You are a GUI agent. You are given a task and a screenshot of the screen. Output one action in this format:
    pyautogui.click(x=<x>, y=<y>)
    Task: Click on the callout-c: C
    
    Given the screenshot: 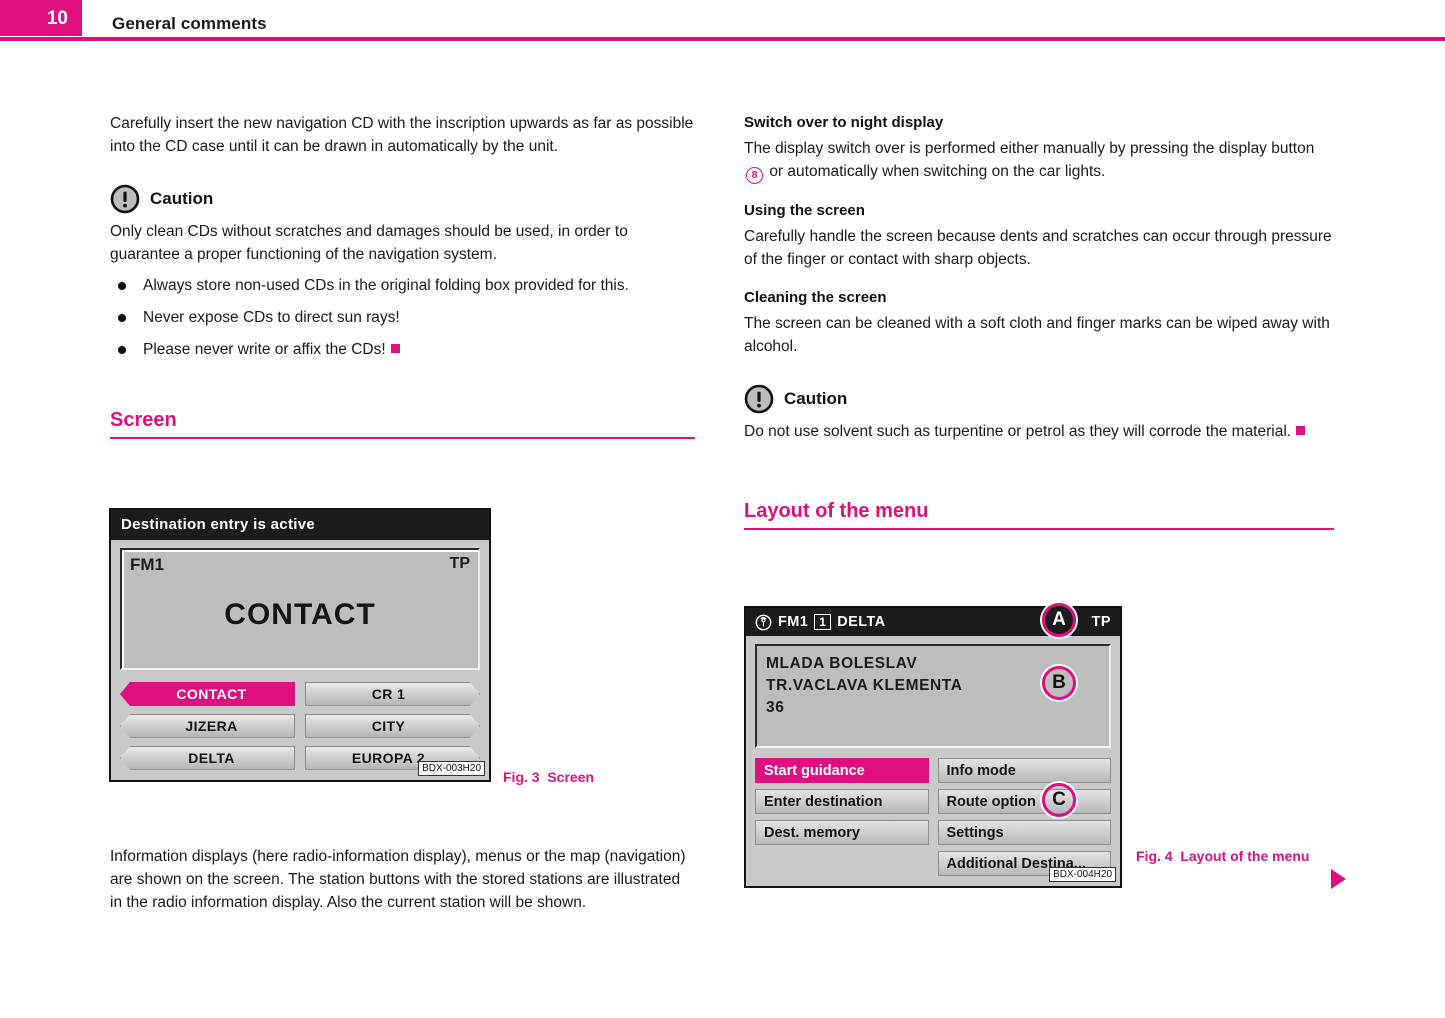 What is the action you would take?
    pyautogui.click(x=1059, y=800)
    